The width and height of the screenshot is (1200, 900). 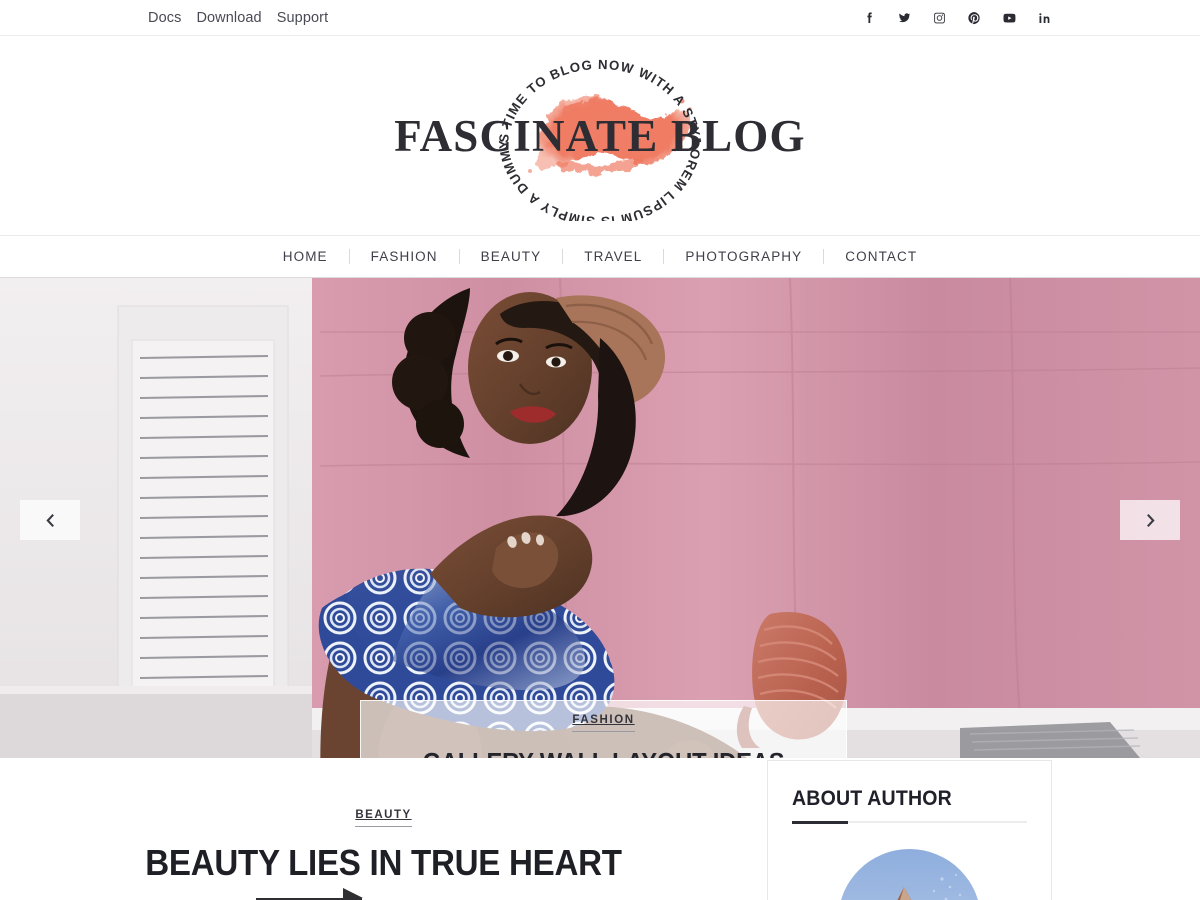 I want to click on chevron-right-icon, so click(x=1150, y=520).